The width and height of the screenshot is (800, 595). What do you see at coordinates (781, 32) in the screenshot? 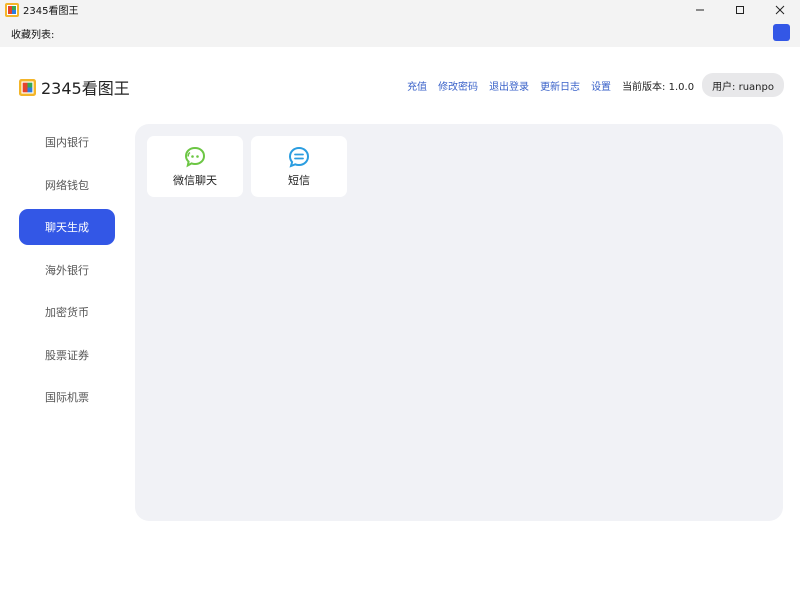
I see `favorites-button` at bounding box center [781, 32].